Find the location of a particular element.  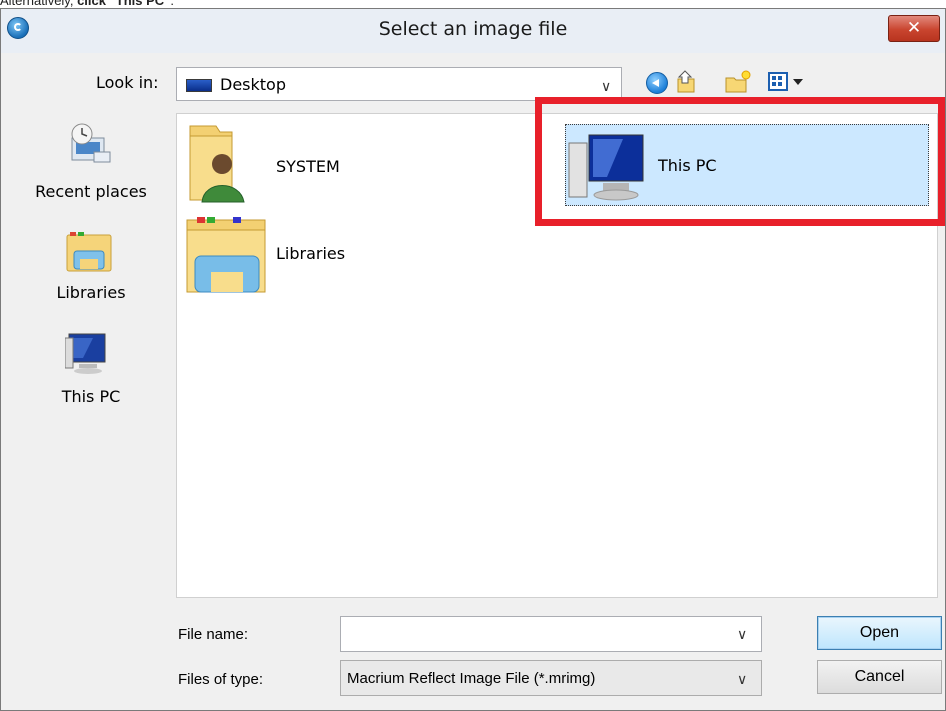

recent-places-icon is located at coordinates (91, 143).